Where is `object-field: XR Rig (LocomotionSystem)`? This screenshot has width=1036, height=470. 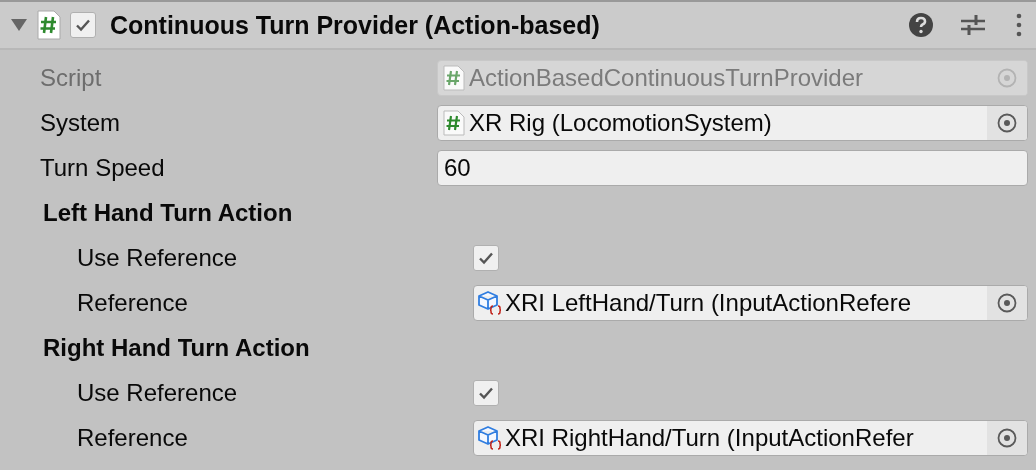
object-field: XR Rig (LocomotionSystem) is located at coordinates (732, 122).